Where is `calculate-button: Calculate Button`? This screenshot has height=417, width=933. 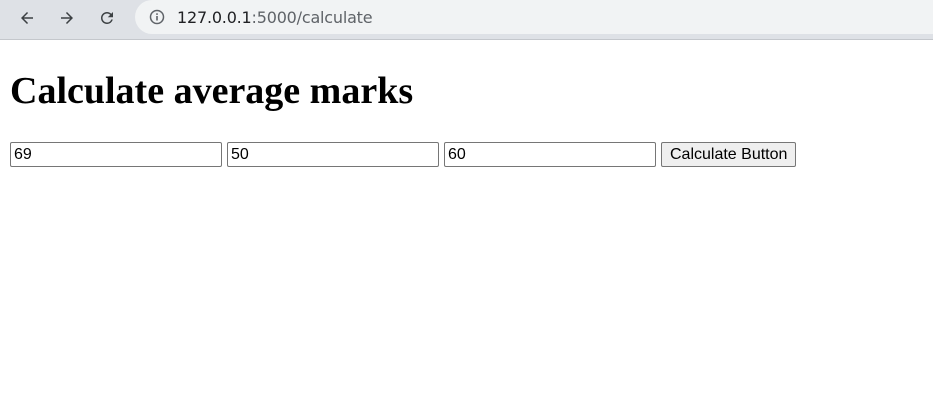 calculate-button: Calculate Button is located at coordinates (729, 154).